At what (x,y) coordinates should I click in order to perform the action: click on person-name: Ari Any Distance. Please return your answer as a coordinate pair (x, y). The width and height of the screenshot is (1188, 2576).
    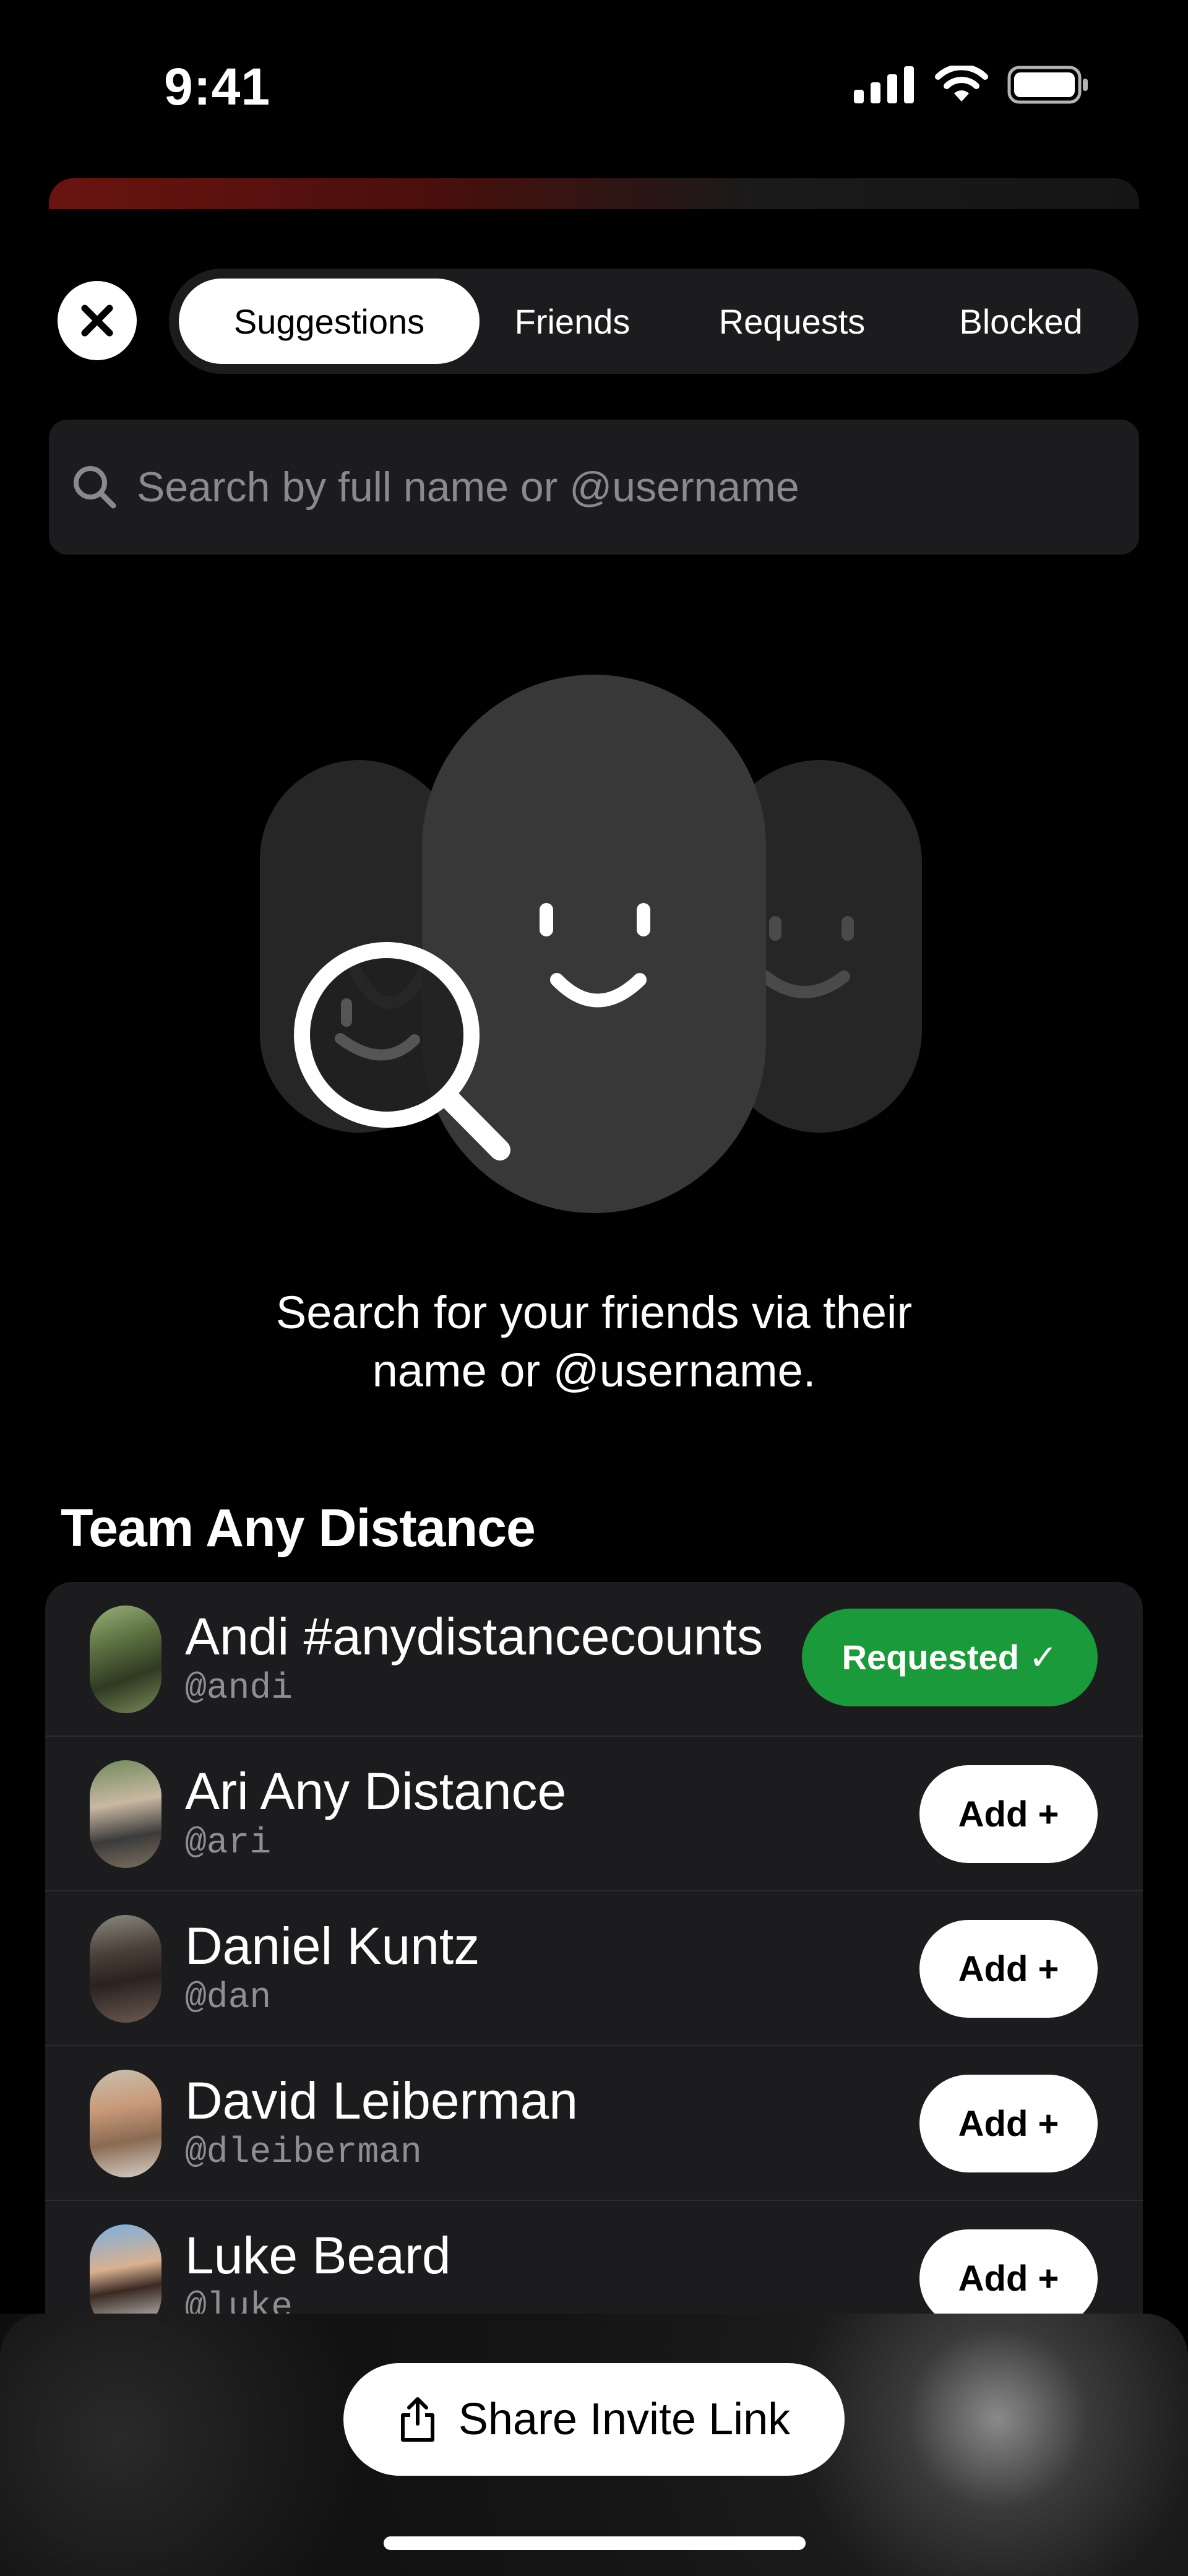
    Looking at the image, I should click on (376, 1791).